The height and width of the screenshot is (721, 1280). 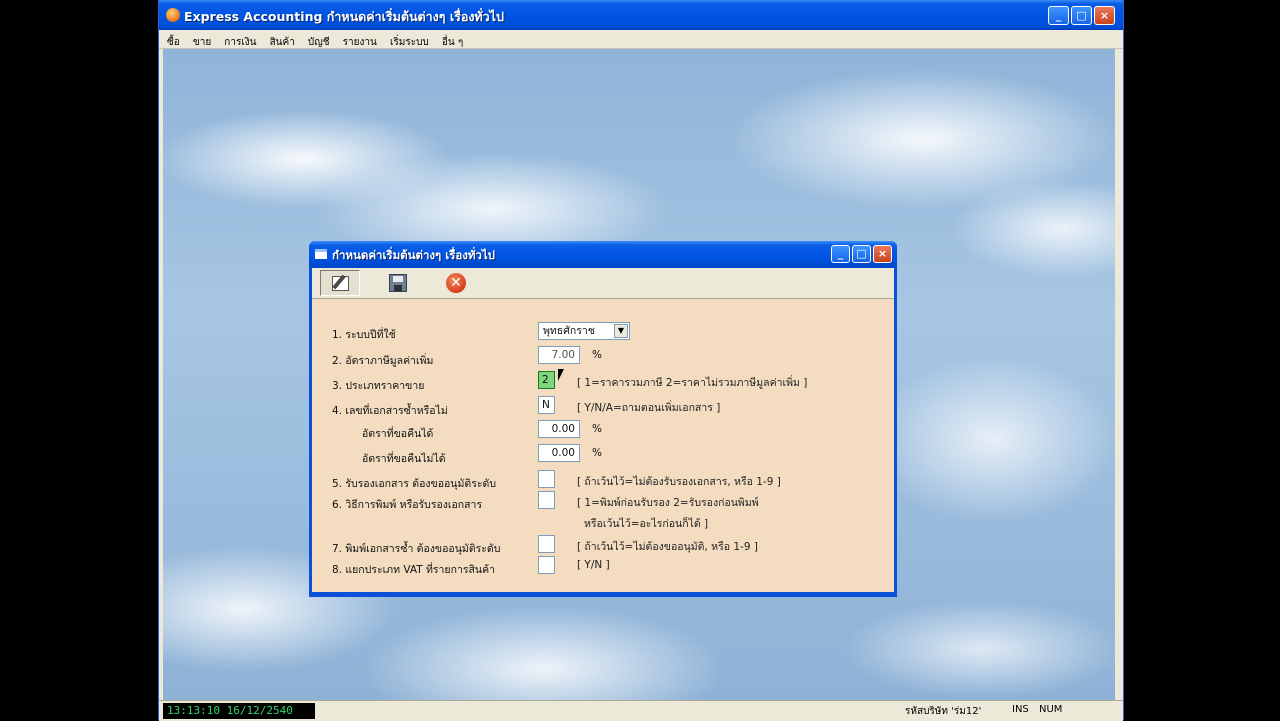 What do you see at coordinates (416, 549) in the screenshot?
I see `f7-label: 7. พิมพ์เอกสารซ้ำ ต้องขออนุมัติระดับ` at bounding box center [416, 549].